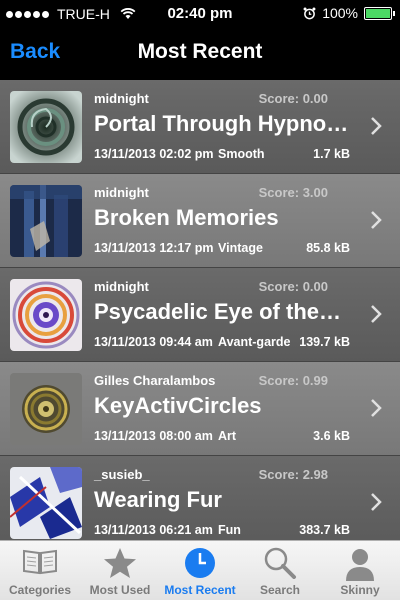 Image resolution: width=400 pixels, height=600 pixels. What do you see at coordinates (200, 563) in the screenshot?
I see `clock-icon` at bounding box center [200, 563].